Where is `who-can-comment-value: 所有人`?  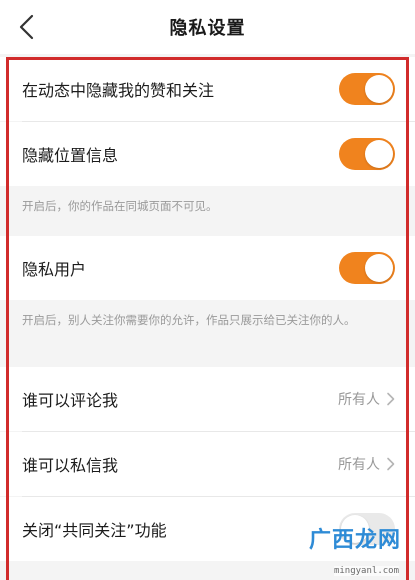 who-can-comment-value: 所有人 is located at coordinates (359, 400).